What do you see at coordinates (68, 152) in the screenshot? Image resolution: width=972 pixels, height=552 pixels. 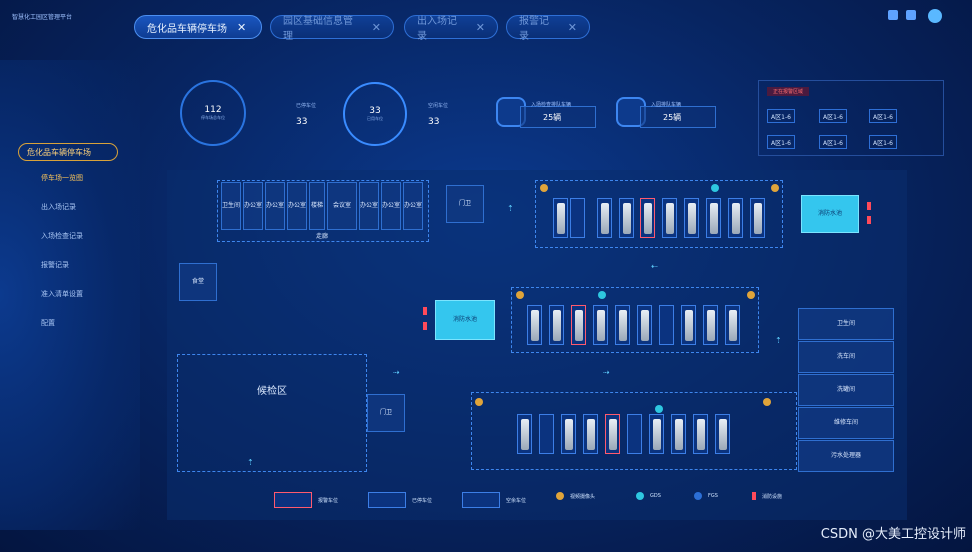 I see `sidebar-item-parking: 危化品车辆停车场` at bounding box center [68, 152].